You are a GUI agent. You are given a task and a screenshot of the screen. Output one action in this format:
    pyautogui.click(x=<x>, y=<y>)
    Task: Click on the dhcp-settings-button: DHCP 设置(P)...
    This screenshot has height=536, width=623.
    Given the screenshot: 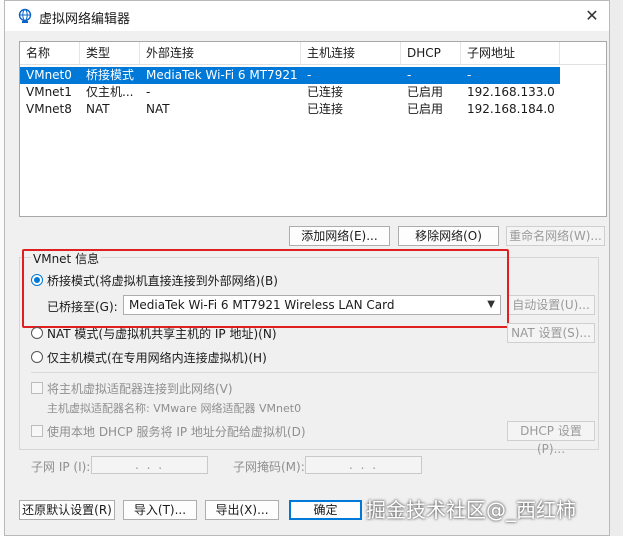 What is the action you would take?
    pyautogui.click(x=551, y=438)
    